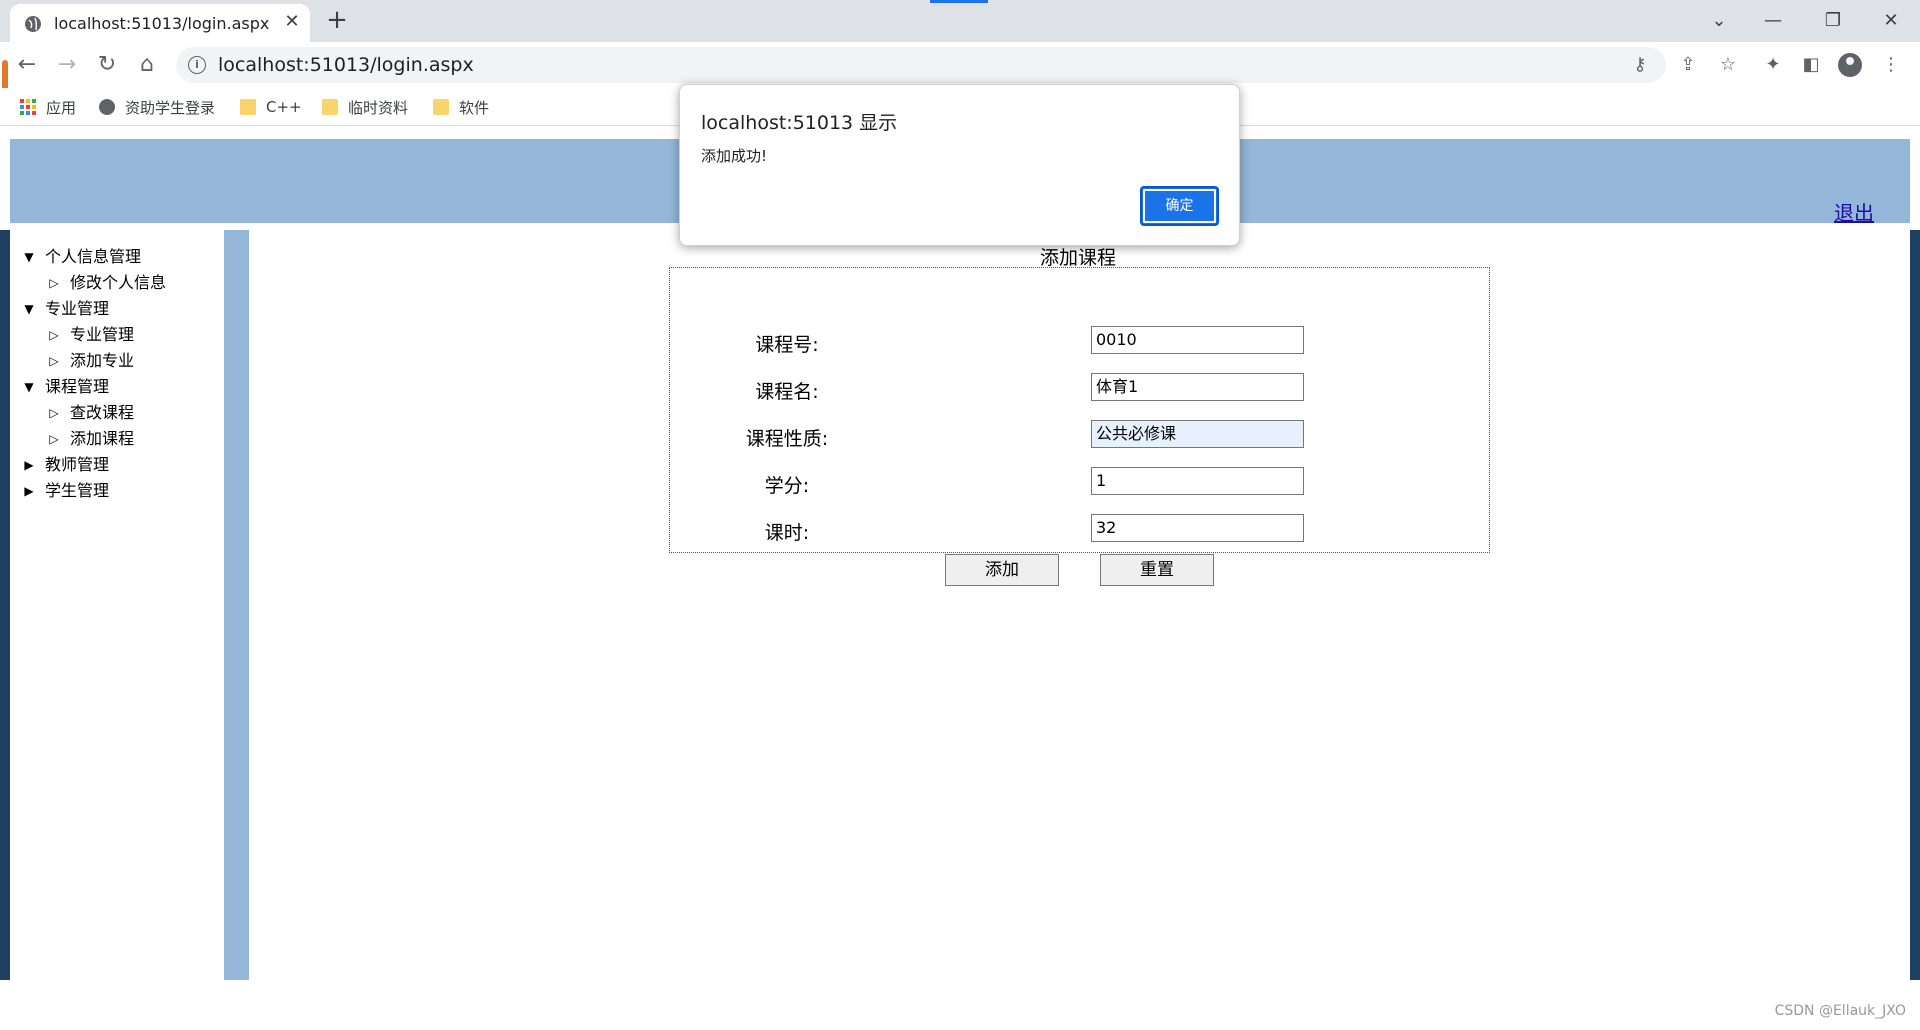 The width and height of the screenshot is (1920, 1030). What do you see at coordinates (1078, 258) in the screenshot?
I see `form-title: 添加课程` at bounding box center [1078, 258].